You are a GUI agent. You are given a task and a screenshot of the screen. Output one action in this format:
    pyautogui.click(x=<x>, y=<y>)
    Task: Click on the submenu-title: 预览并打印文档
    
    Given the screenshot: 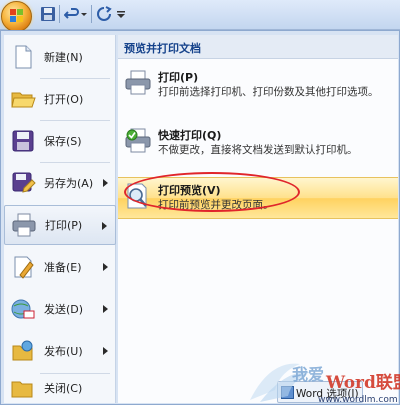 What is the action you would take?
    pyautogui.click(x=258, y=47)
    